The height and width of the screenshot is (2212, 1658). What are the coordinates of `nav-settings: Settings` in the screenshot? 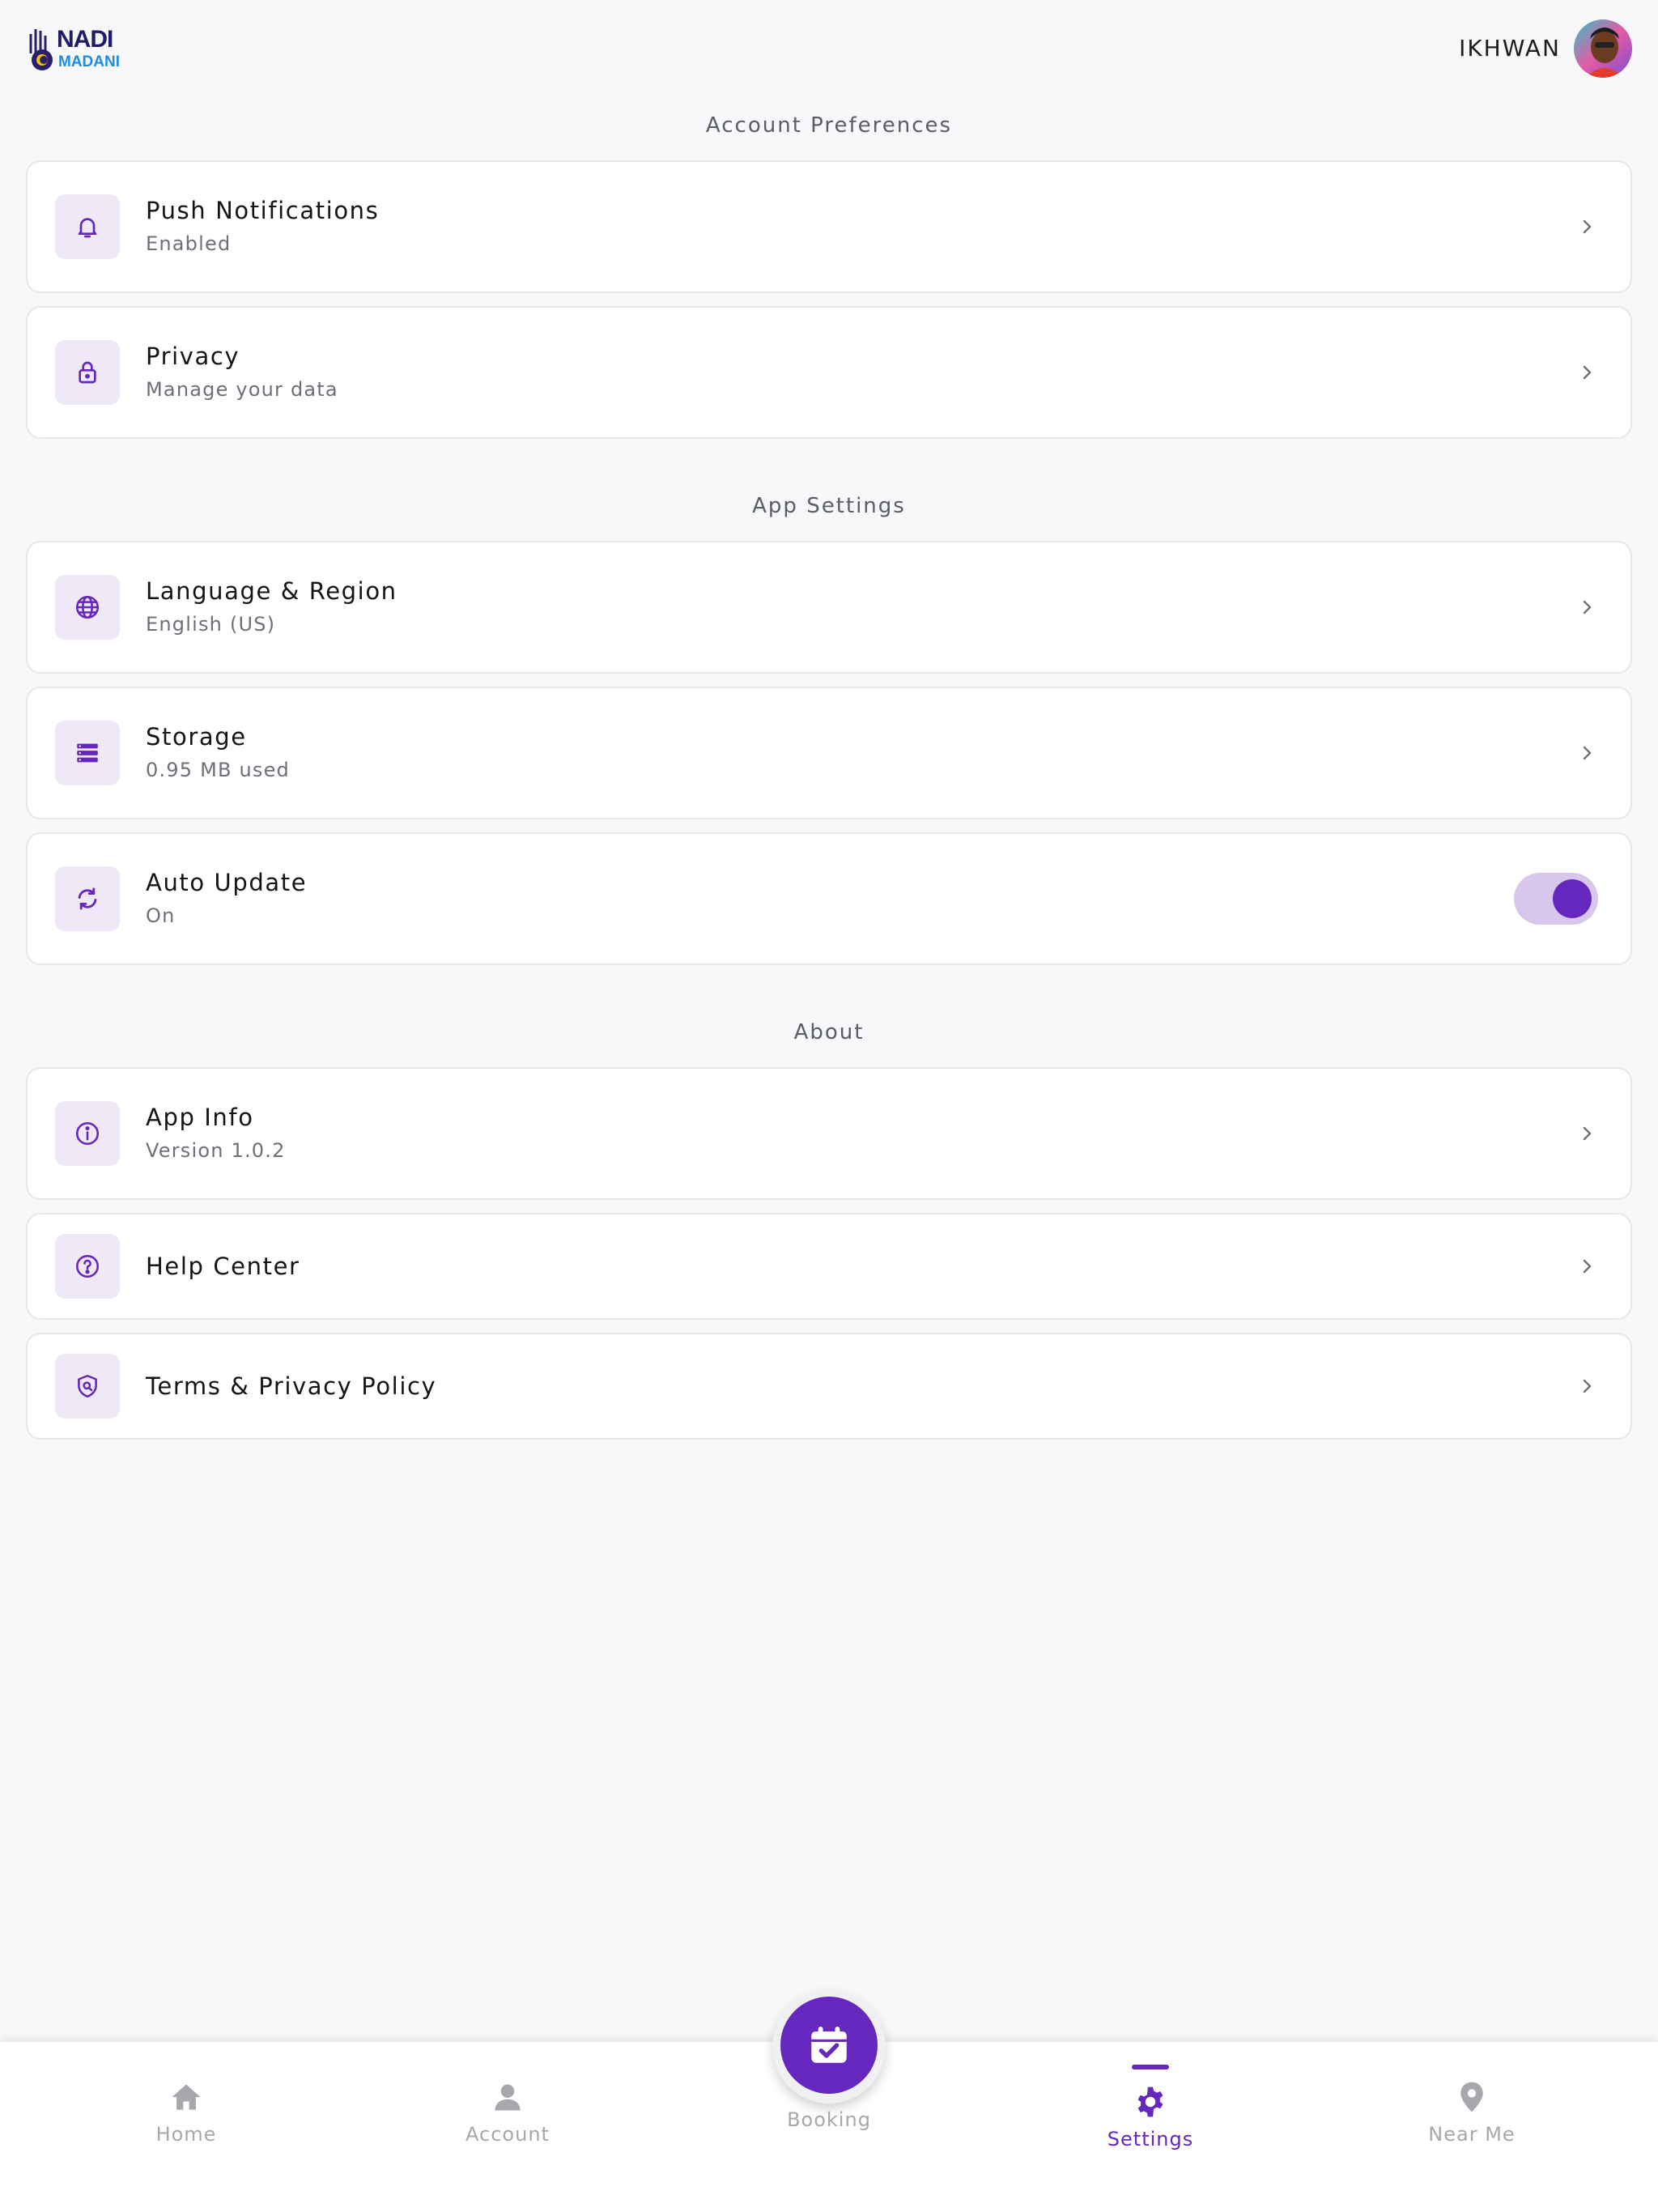 It's located at (1150, 2127).